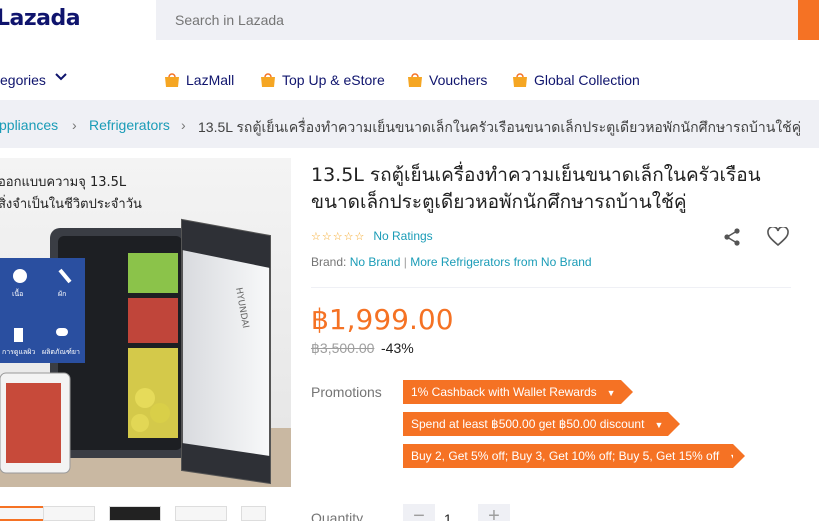 Image resolution: width=819 pixels, height=521 pixels. I want to click on categories-label: egories, so click(23, 80).